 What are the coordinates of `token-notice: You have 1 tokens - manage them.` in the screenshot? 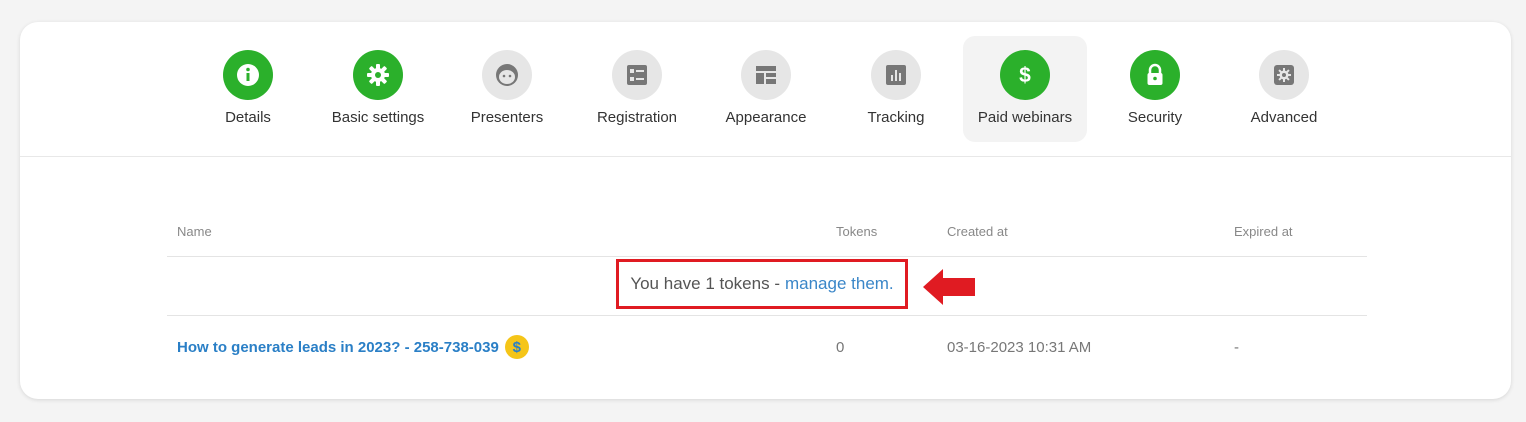 It's located at (762, 284).